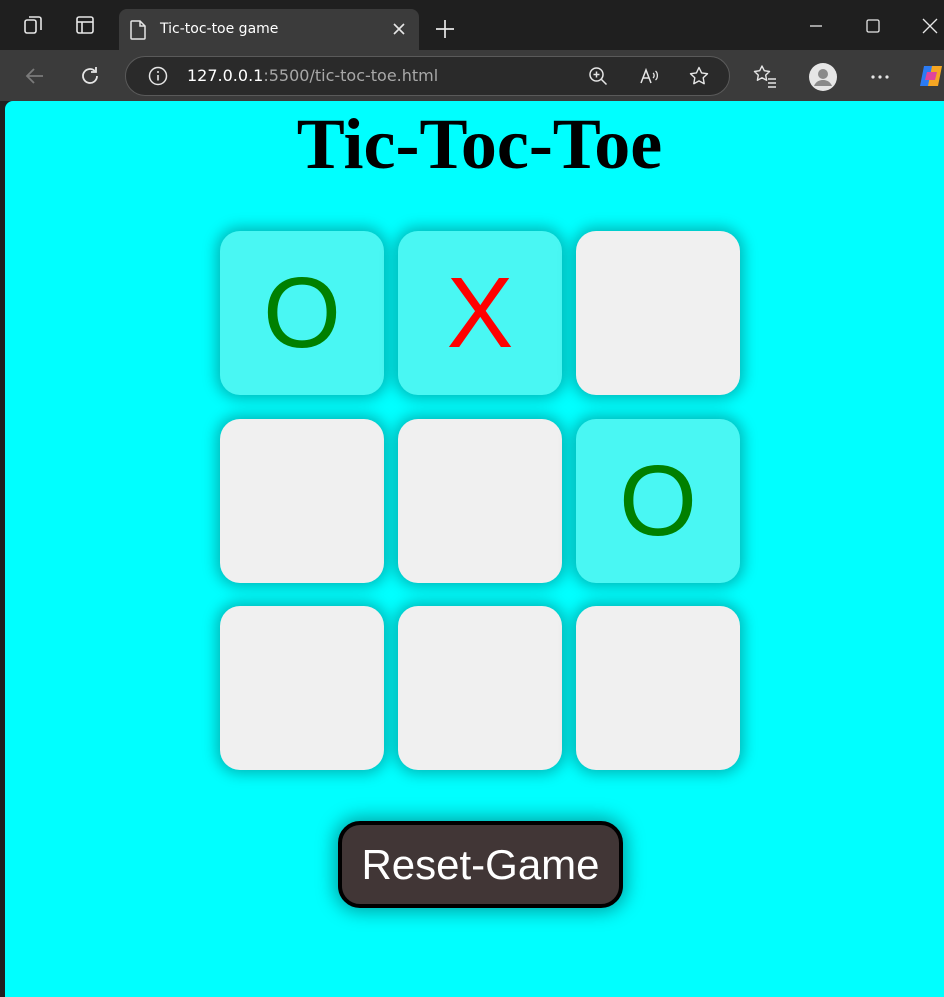  Describe the element at coordinates (873, 26) in the screenshot. I see `maximize-icon` at that location.